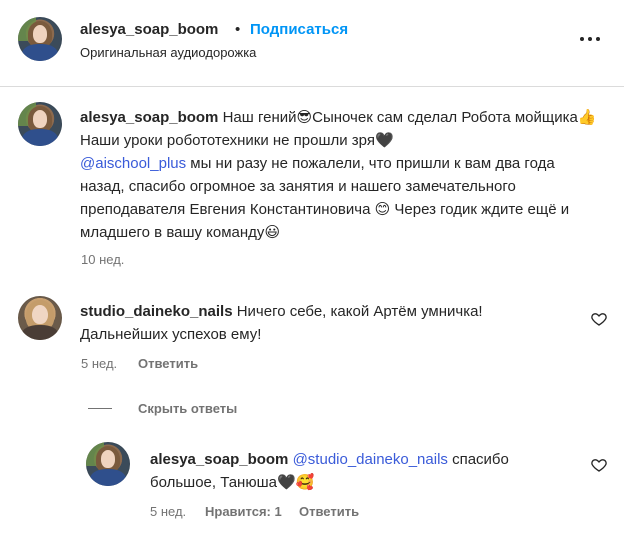 The image size is (624, 543). I want to click on reply-time: 5 нед., so click(168, 511).